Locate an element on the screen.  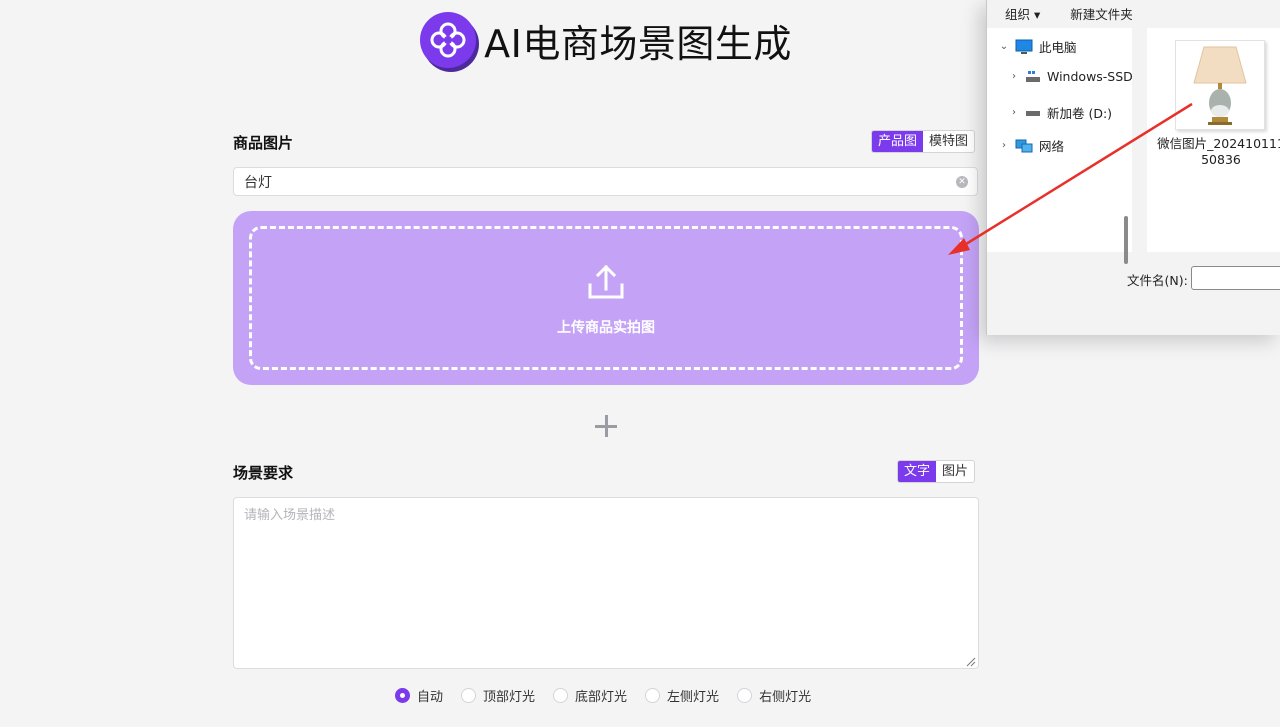
file-name-label: 微信图片_20241011150836 is located at coordinates (1218, 151).